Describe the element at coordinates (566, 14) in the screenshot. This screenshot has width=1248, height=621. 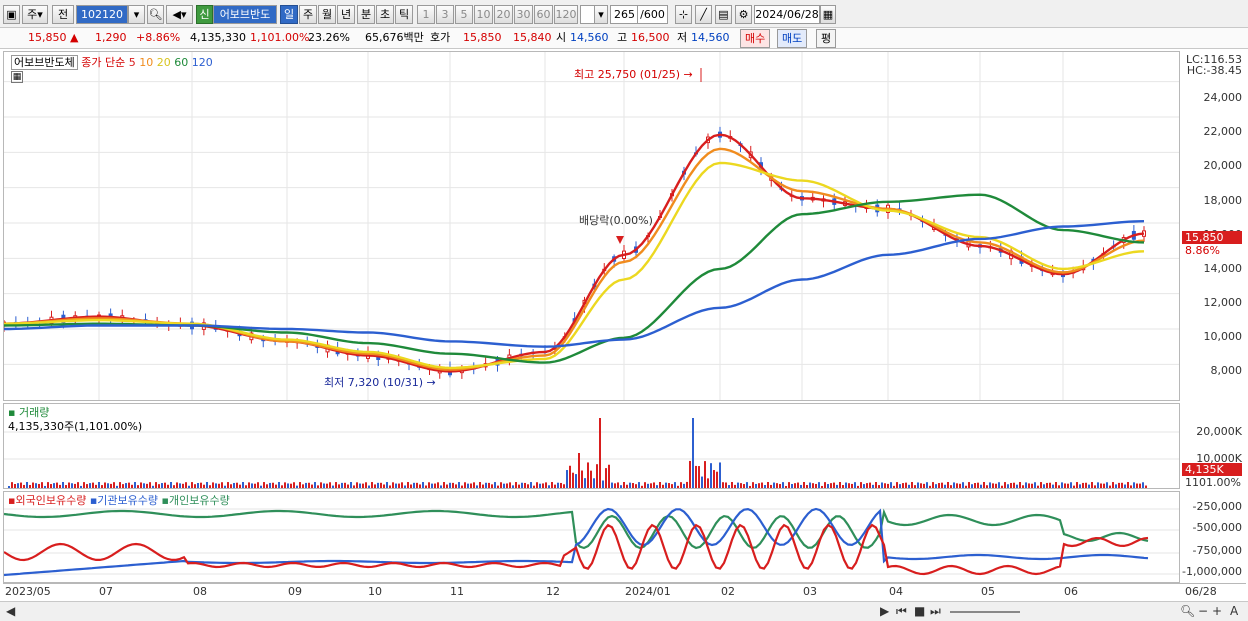
I see `interval-120: 120` at that location.